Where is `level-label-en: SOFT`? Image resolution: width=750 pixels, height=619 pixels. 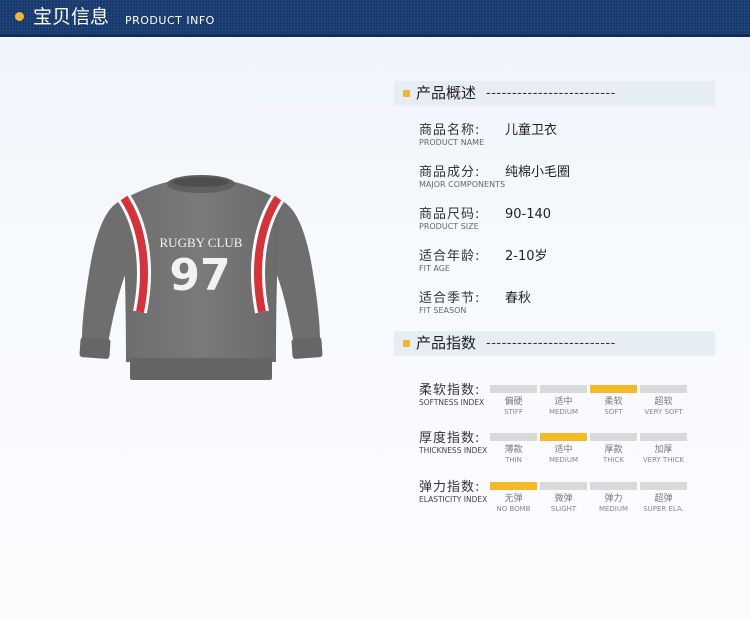
level-label-en: SOFT is located at coordinates (613, 412).